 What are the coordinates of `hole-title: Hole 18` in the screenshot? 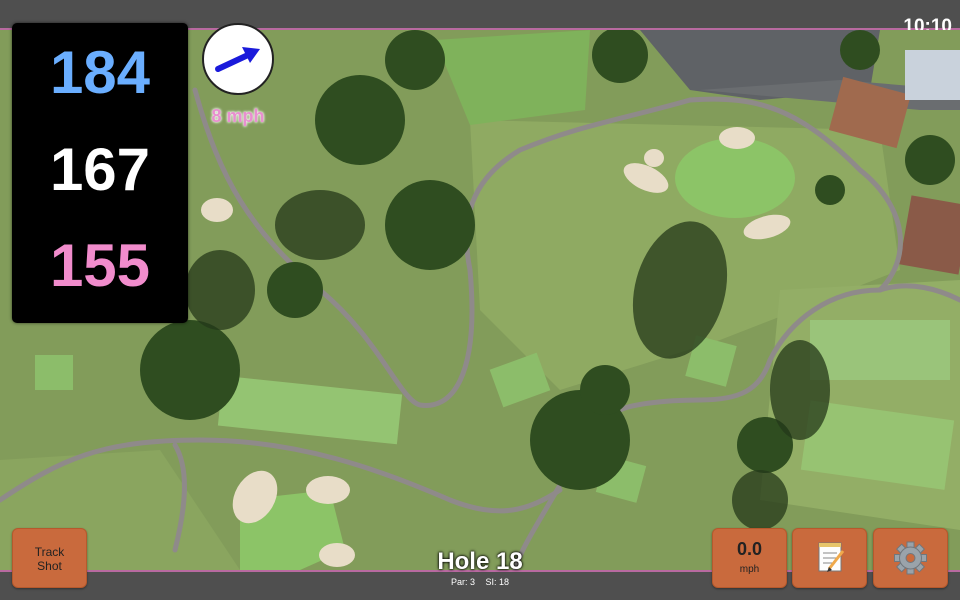 It's located at (480, 561).